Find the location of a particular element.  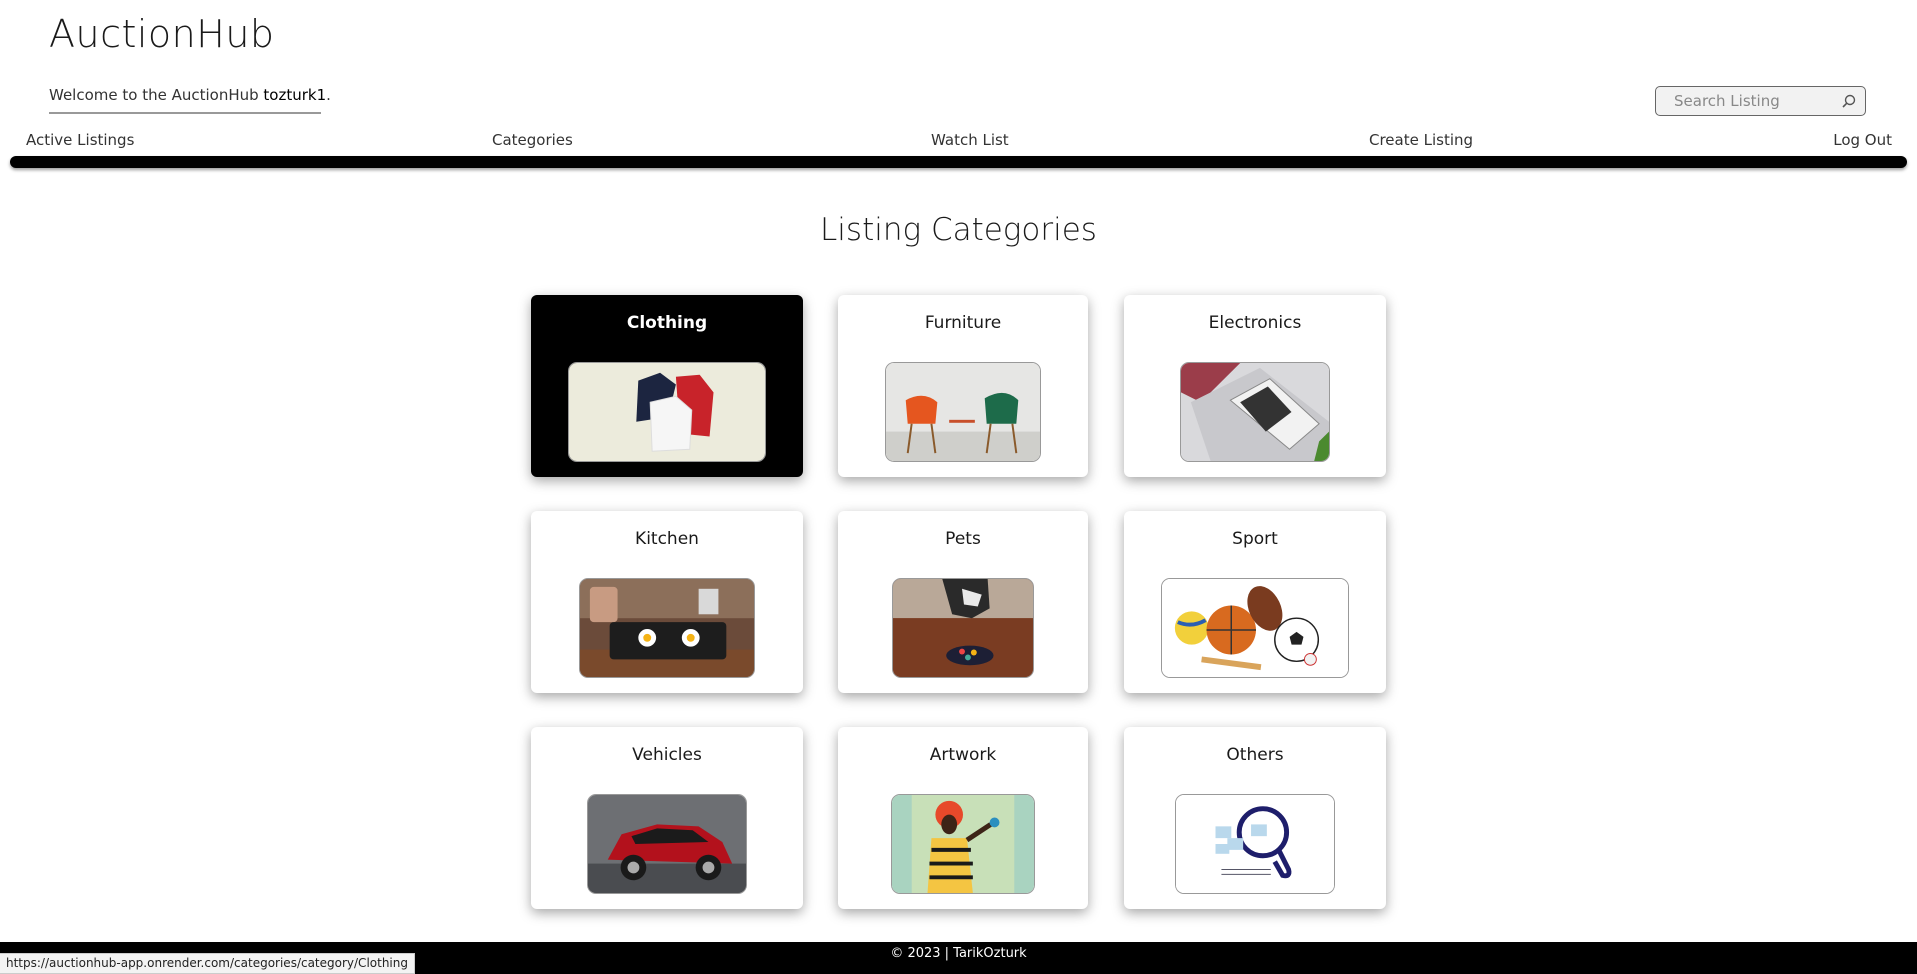

category-card-artwork: Artwork is located at coordinates (963, 818).